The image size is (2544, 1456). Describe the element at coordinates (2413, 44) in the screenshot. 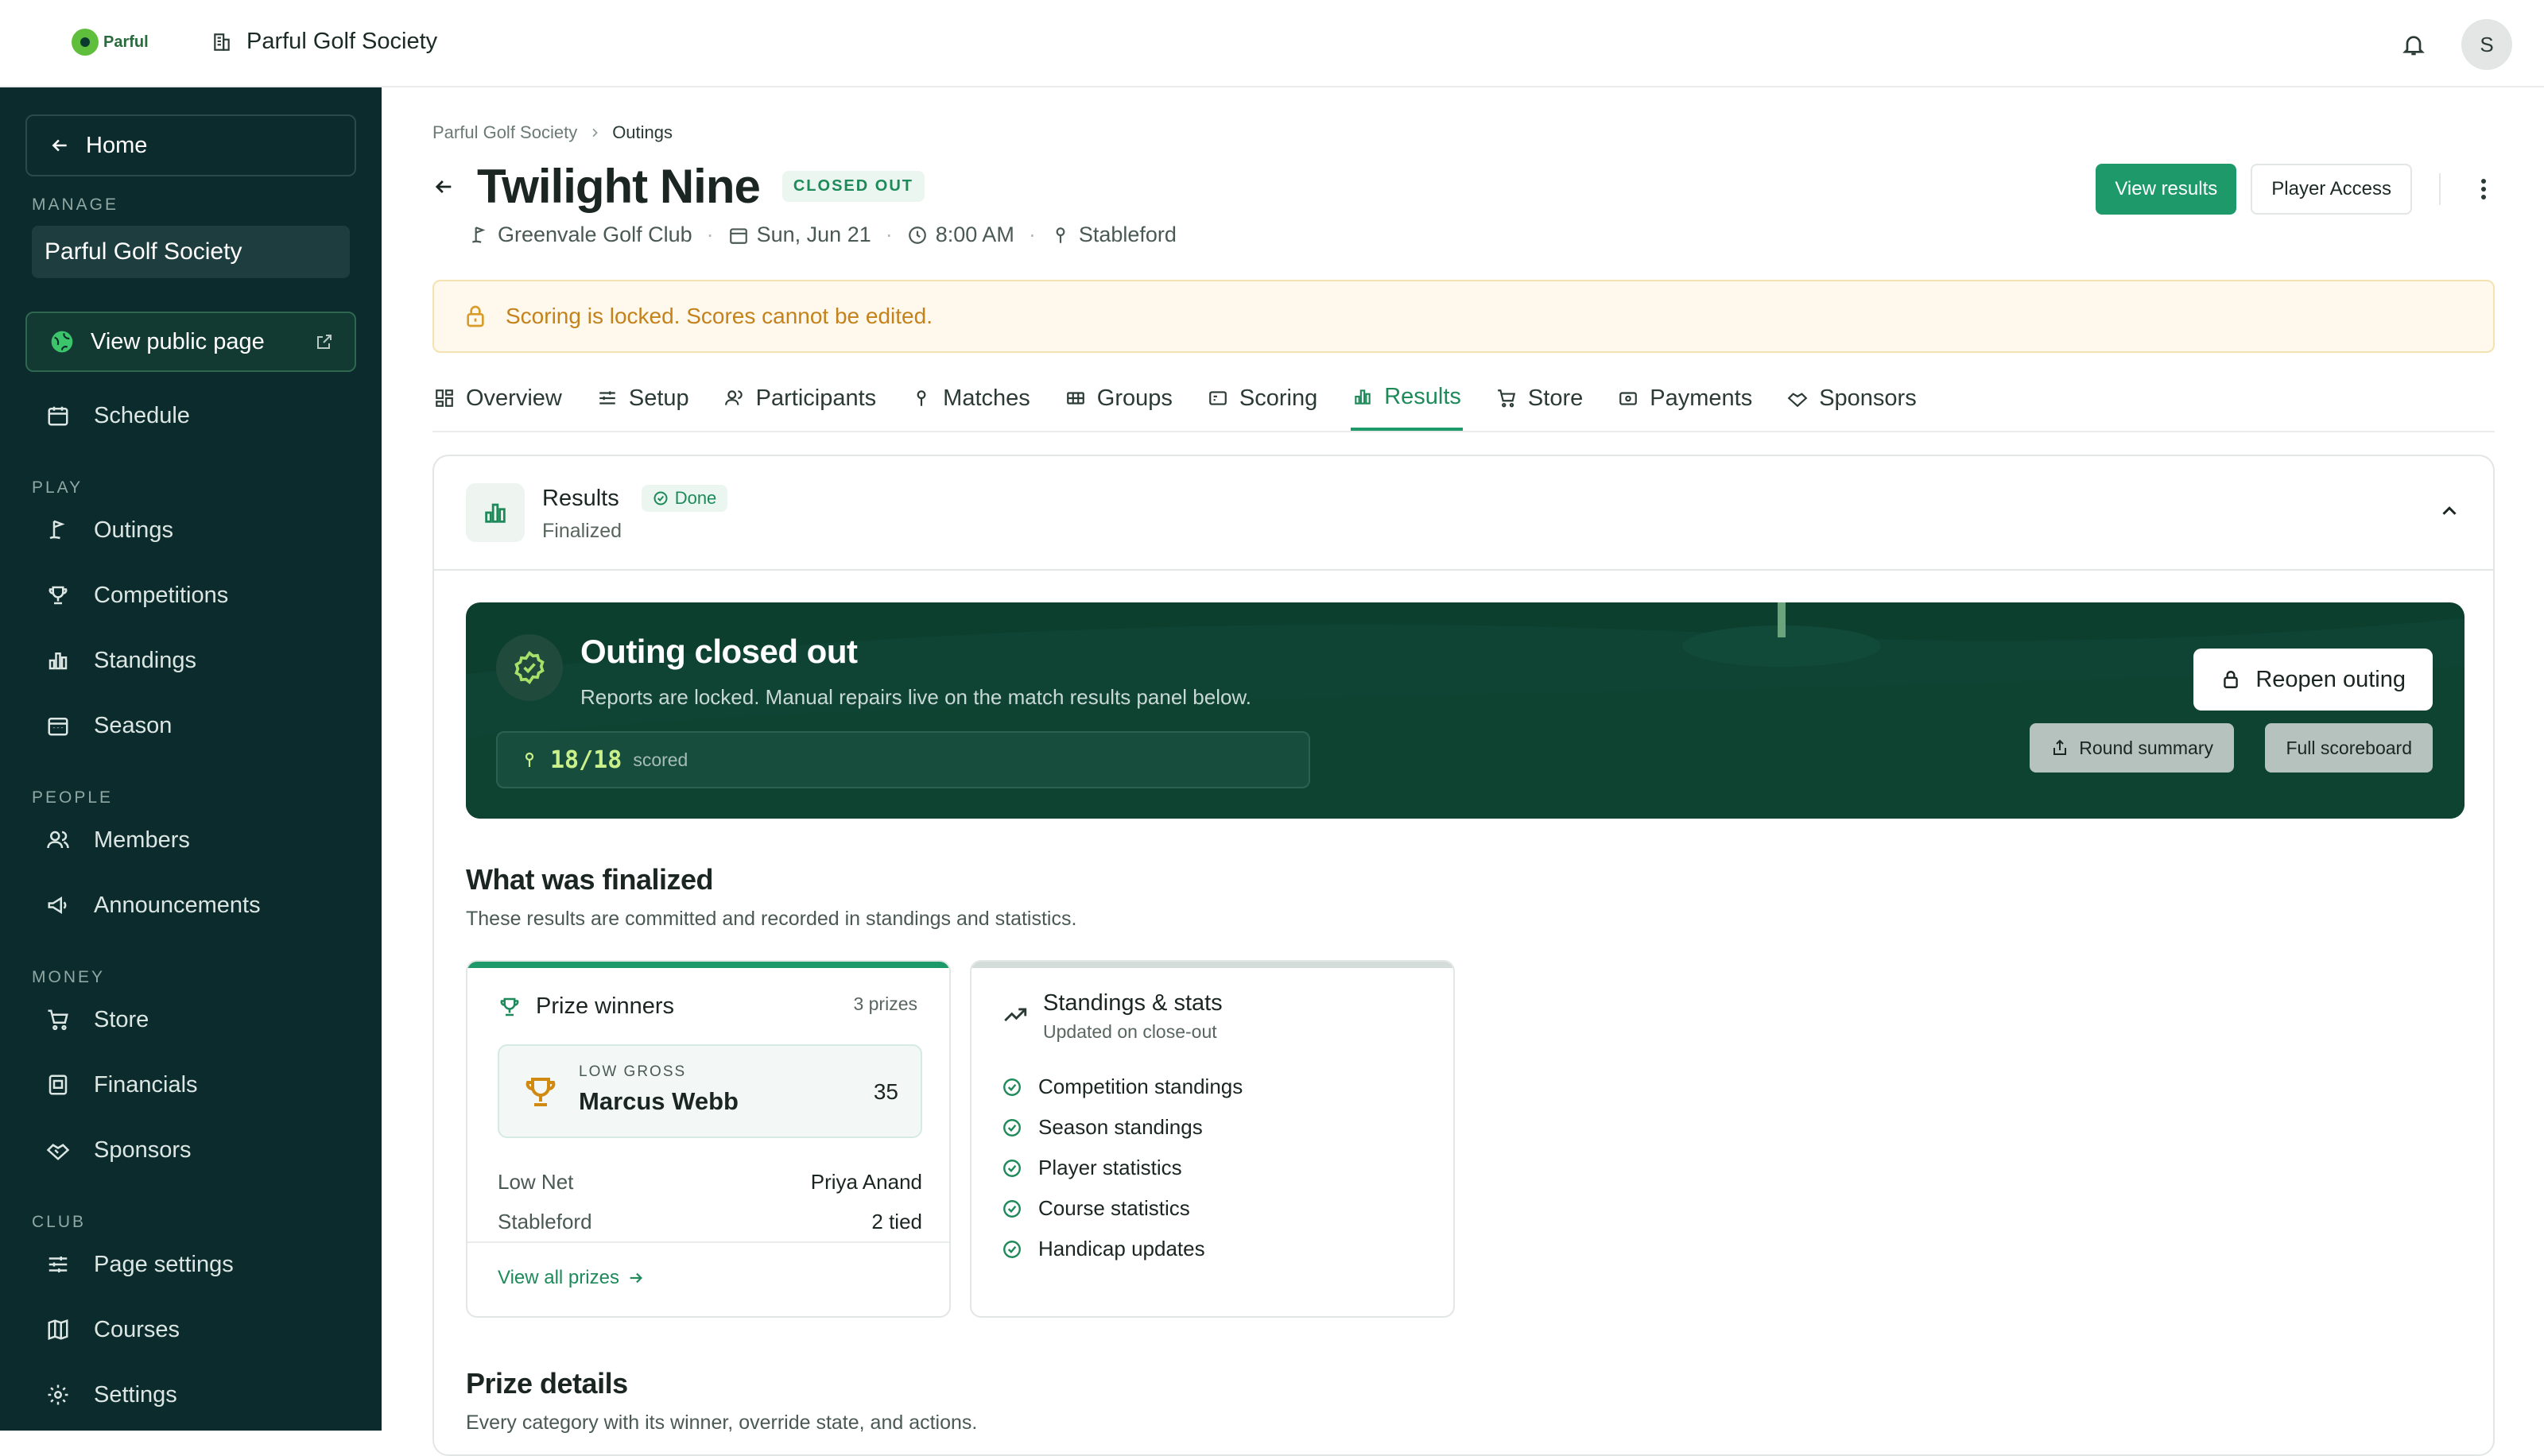

I see `bell-icon` at that location.